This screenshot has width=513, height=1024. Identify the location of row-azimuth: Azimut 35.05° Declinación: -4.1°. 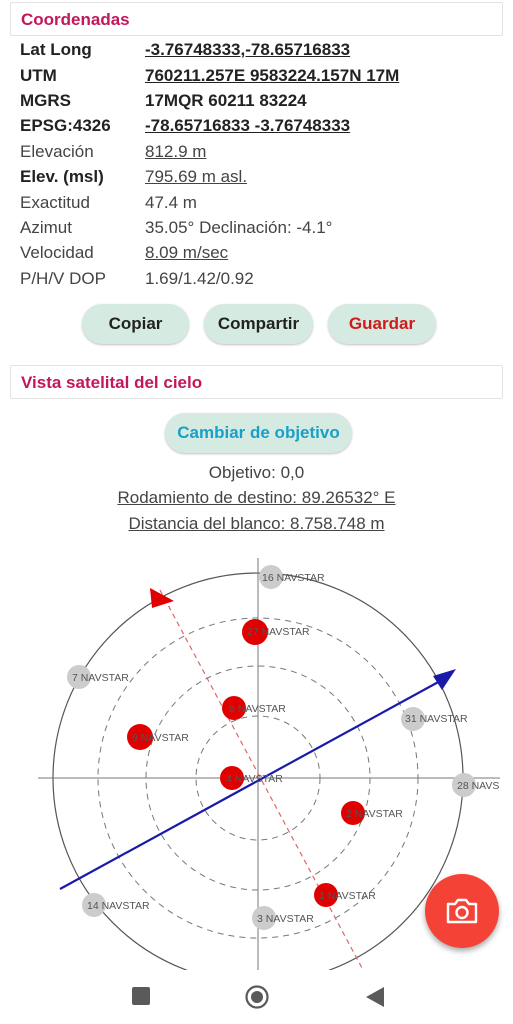
(260, 230).